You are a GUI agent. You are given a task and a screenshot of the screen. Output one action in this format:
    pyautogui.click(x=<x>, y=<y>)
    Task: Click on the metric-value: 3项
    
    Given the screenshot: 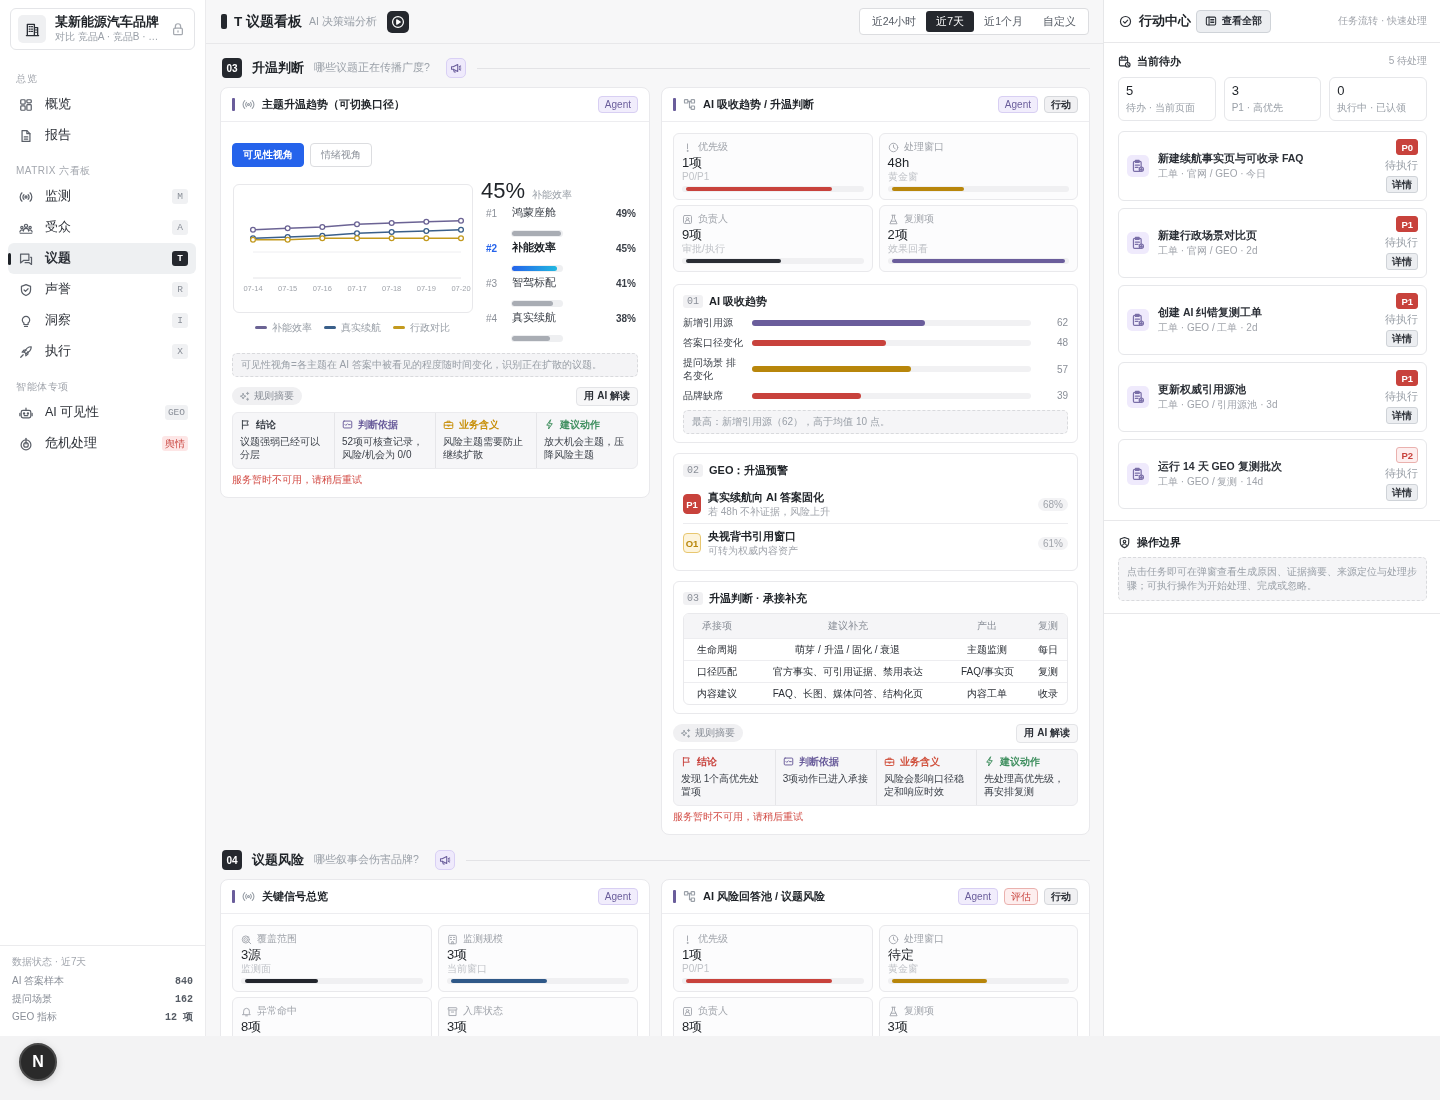 What is the action you would take?
    pyautogui.click(x=458, y=1027)
    